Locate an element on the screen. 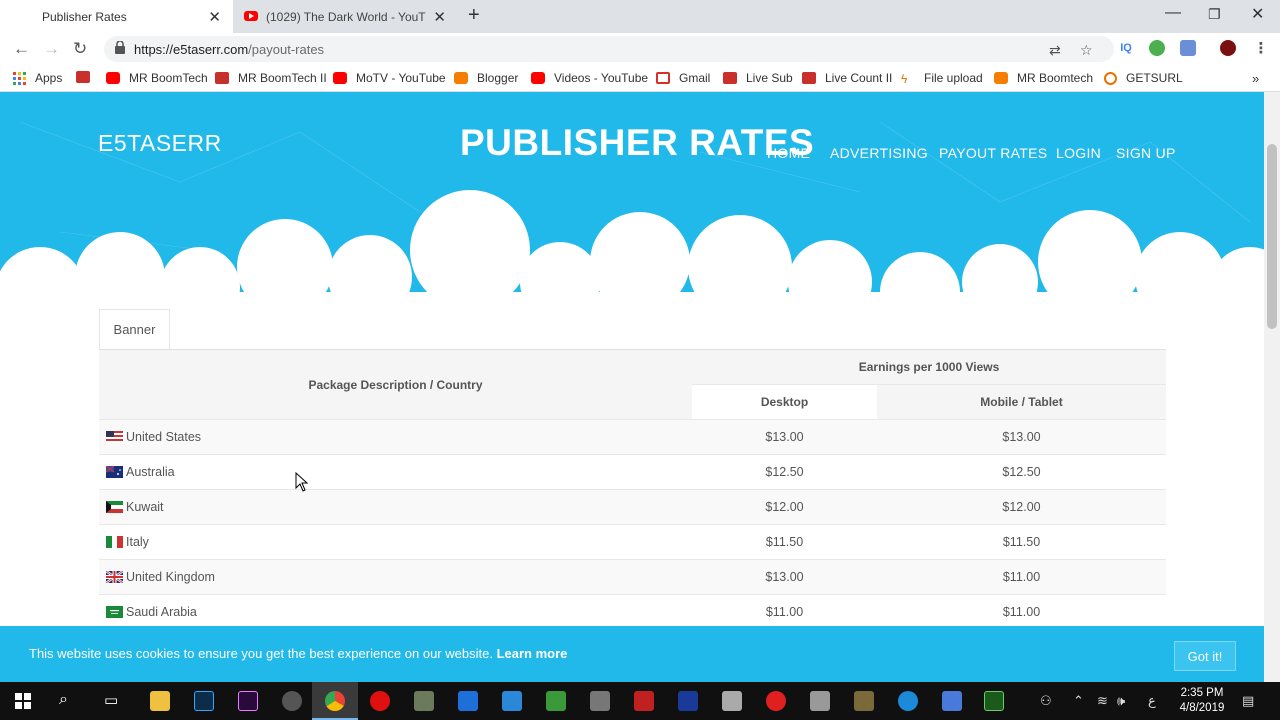  bookmark-apps: Apps is located at coordinates (37, 78).